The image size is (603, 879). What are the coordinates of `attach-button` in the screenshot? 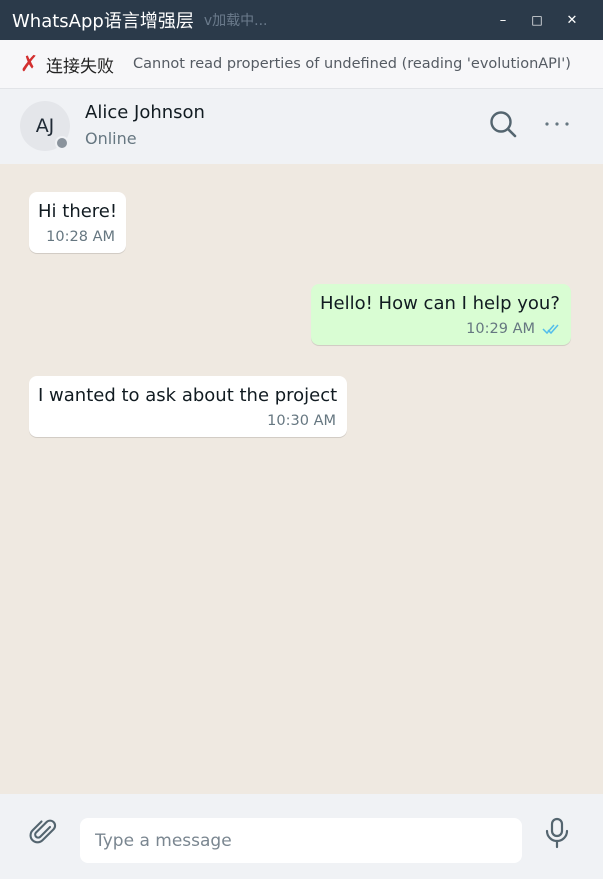 It's located at (44, 833).